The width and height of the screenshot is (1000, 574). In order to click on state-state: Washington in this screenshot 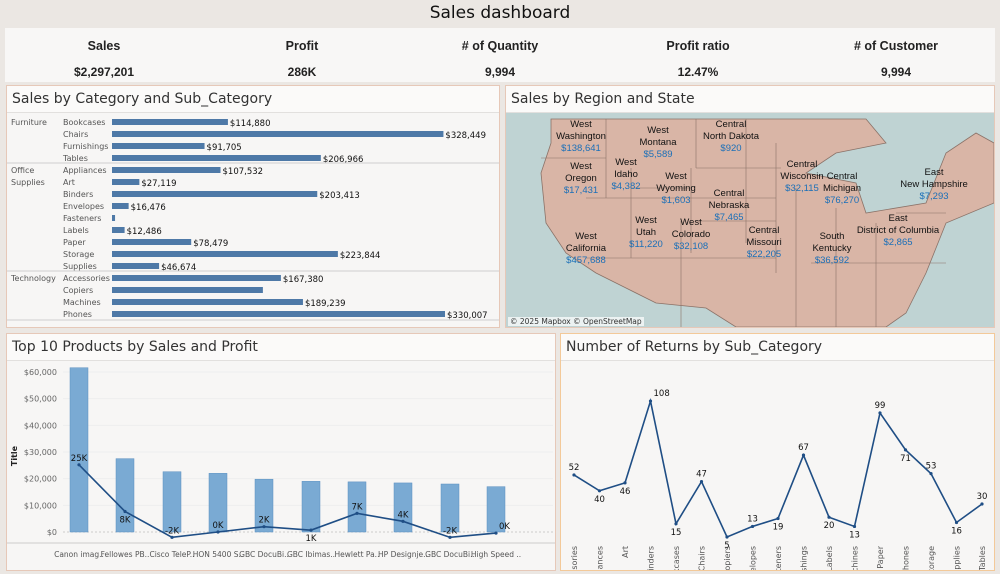, I will do `click(581, 136)`.